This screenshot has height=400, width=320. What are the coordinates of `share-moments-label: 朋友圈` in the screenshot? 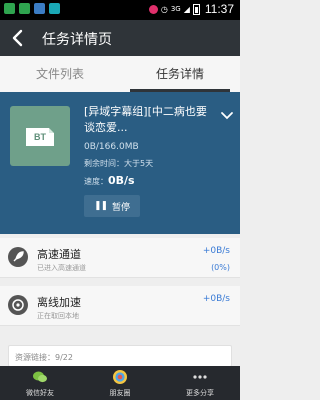 It's located at (120, 393).